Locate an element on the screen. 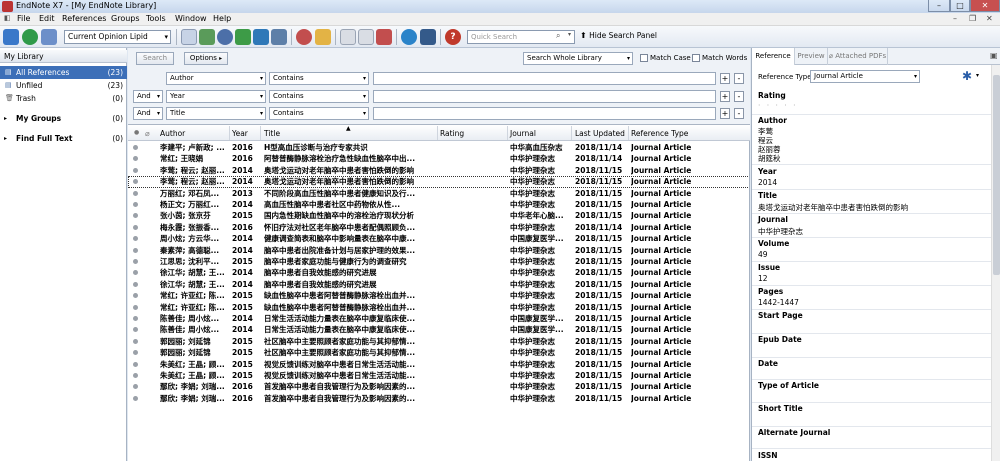  online-search-mode-icon is located at coordinates (30, 37).